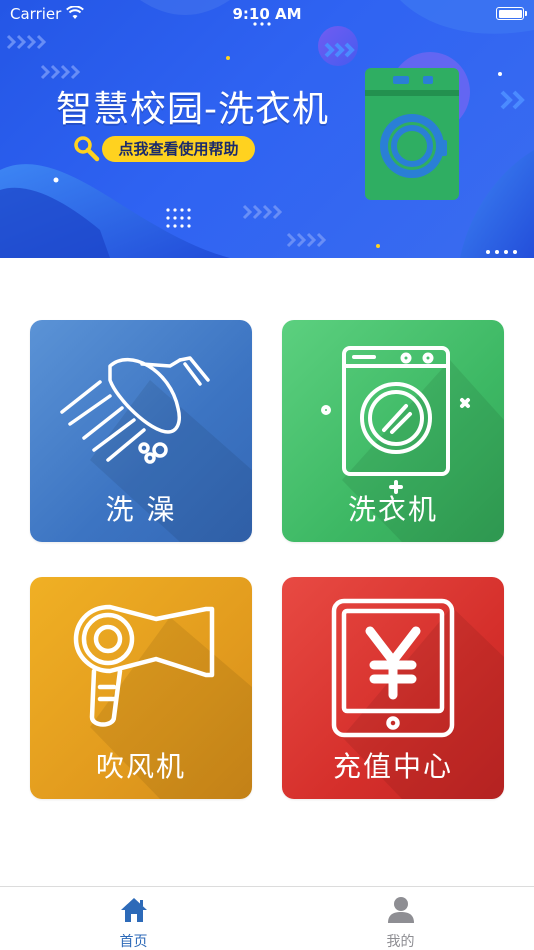 Image resolution: width=534 pixels, height=950 pixels. What do you see at coordinates (141, 509) in the screenshot?
I see `shower-label: 洗 澡` at bounding box center [141, 509].